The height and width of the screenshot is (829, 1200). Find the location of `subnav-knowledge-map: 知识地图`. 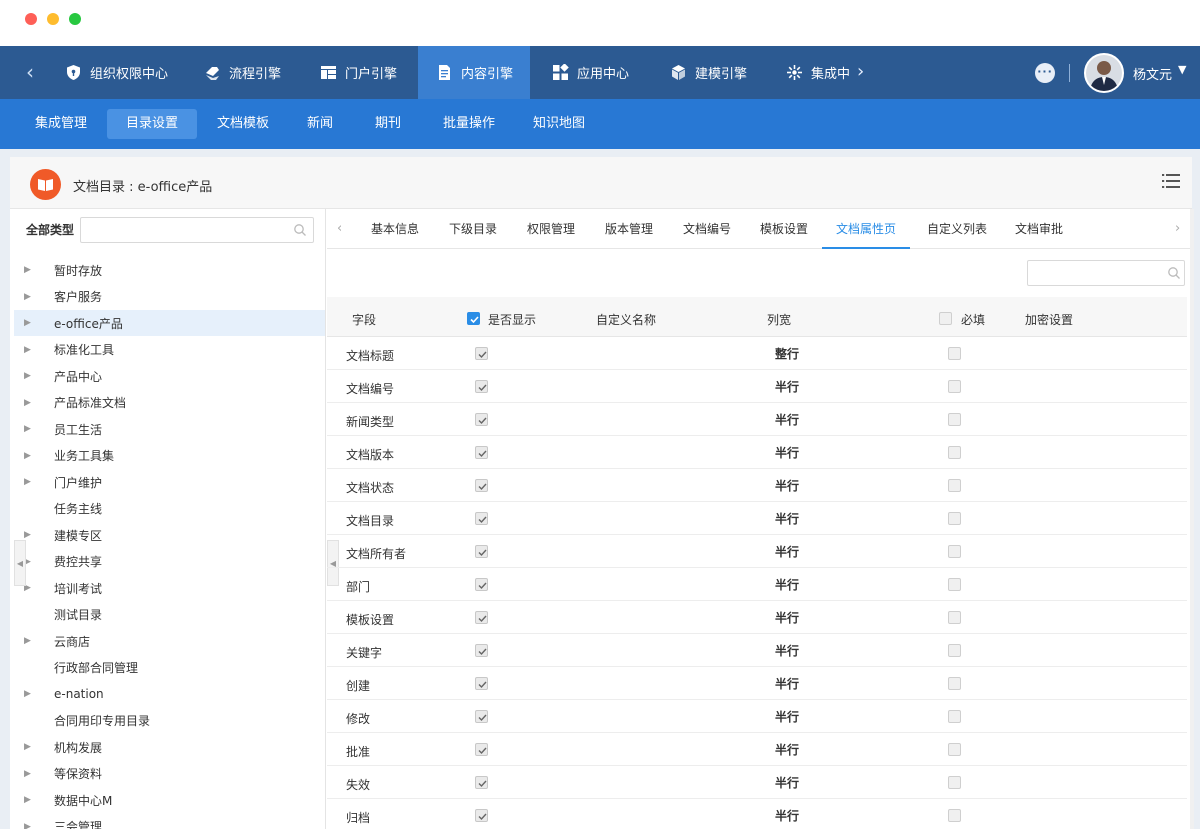

subnav-knowledge-map: 知识地图 is located at coordinates (559, 124).